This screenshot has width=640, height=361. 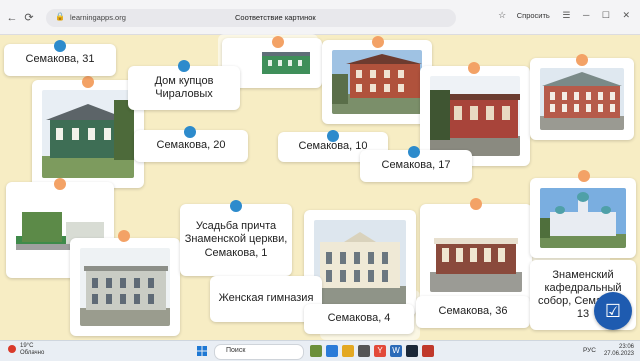 I want to click on card-label: Семакова, 4, so click(x=359, y=318).